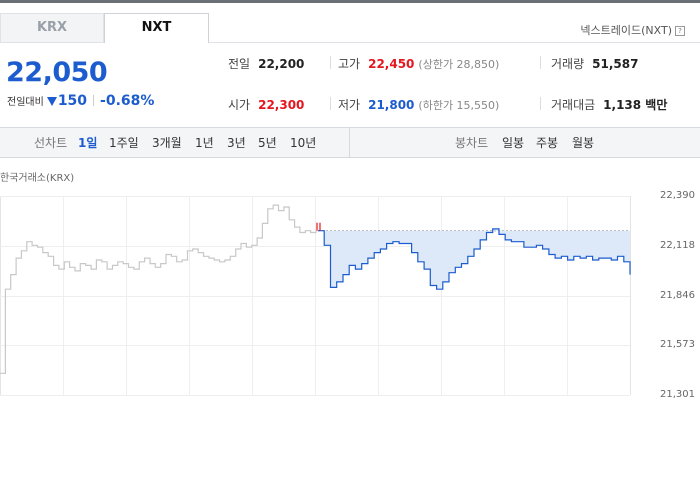 This screenshot has height=490, width=700. I want to click on stat-volume: 거래량 51,587, so click(594, 63).